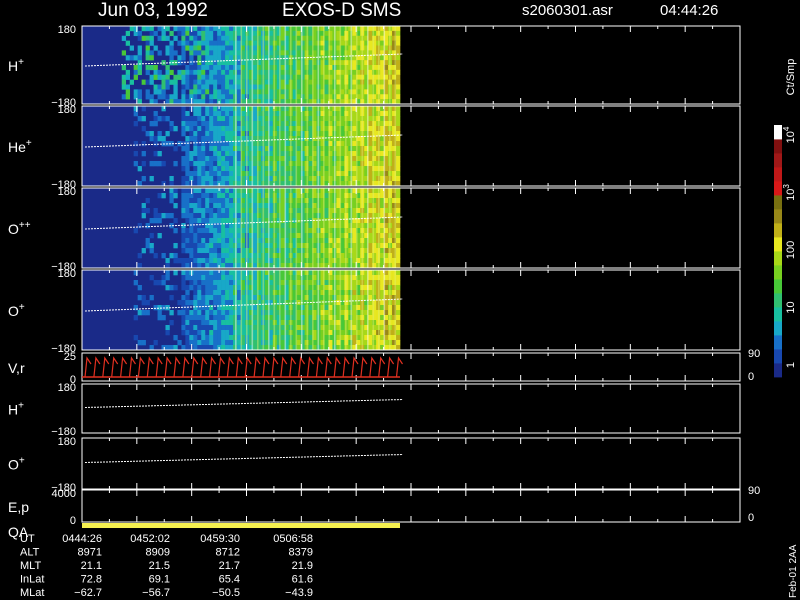 This screenshot has height=600, width=800. I want to click on colorbar-segment, so click(778, 216).